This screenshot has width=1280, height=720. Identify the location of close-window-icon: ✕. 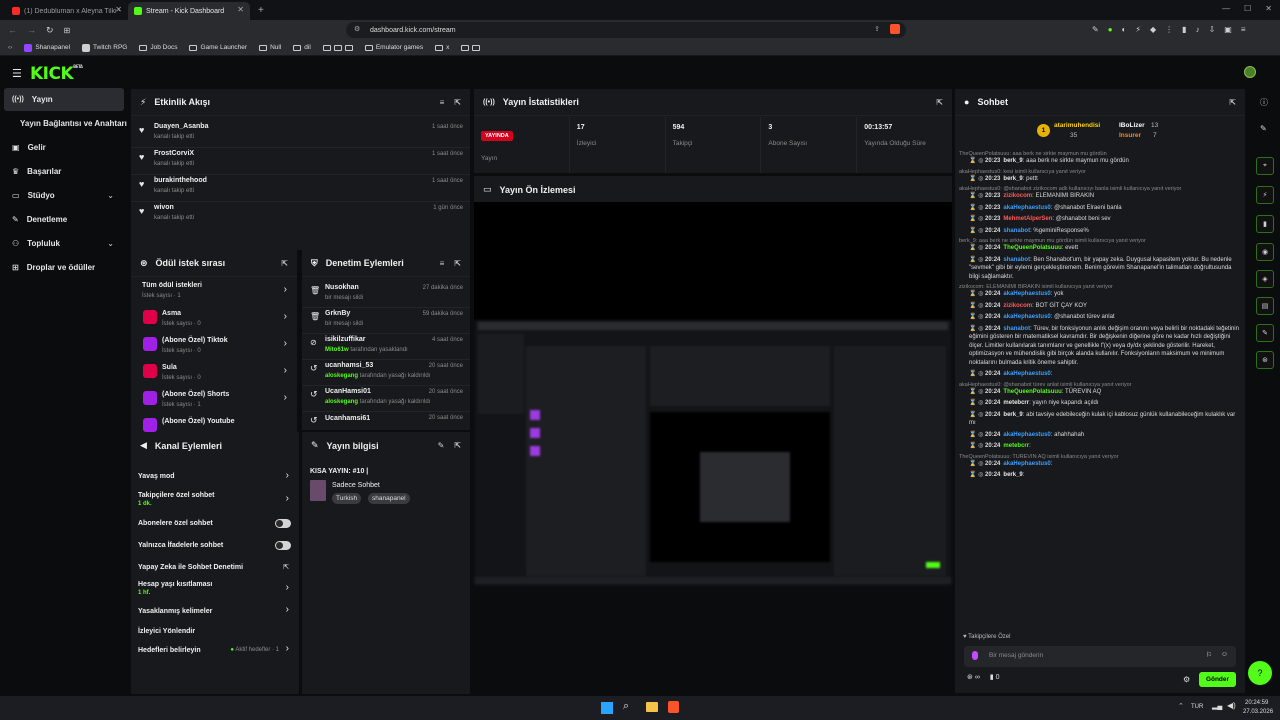
(1268, 8).